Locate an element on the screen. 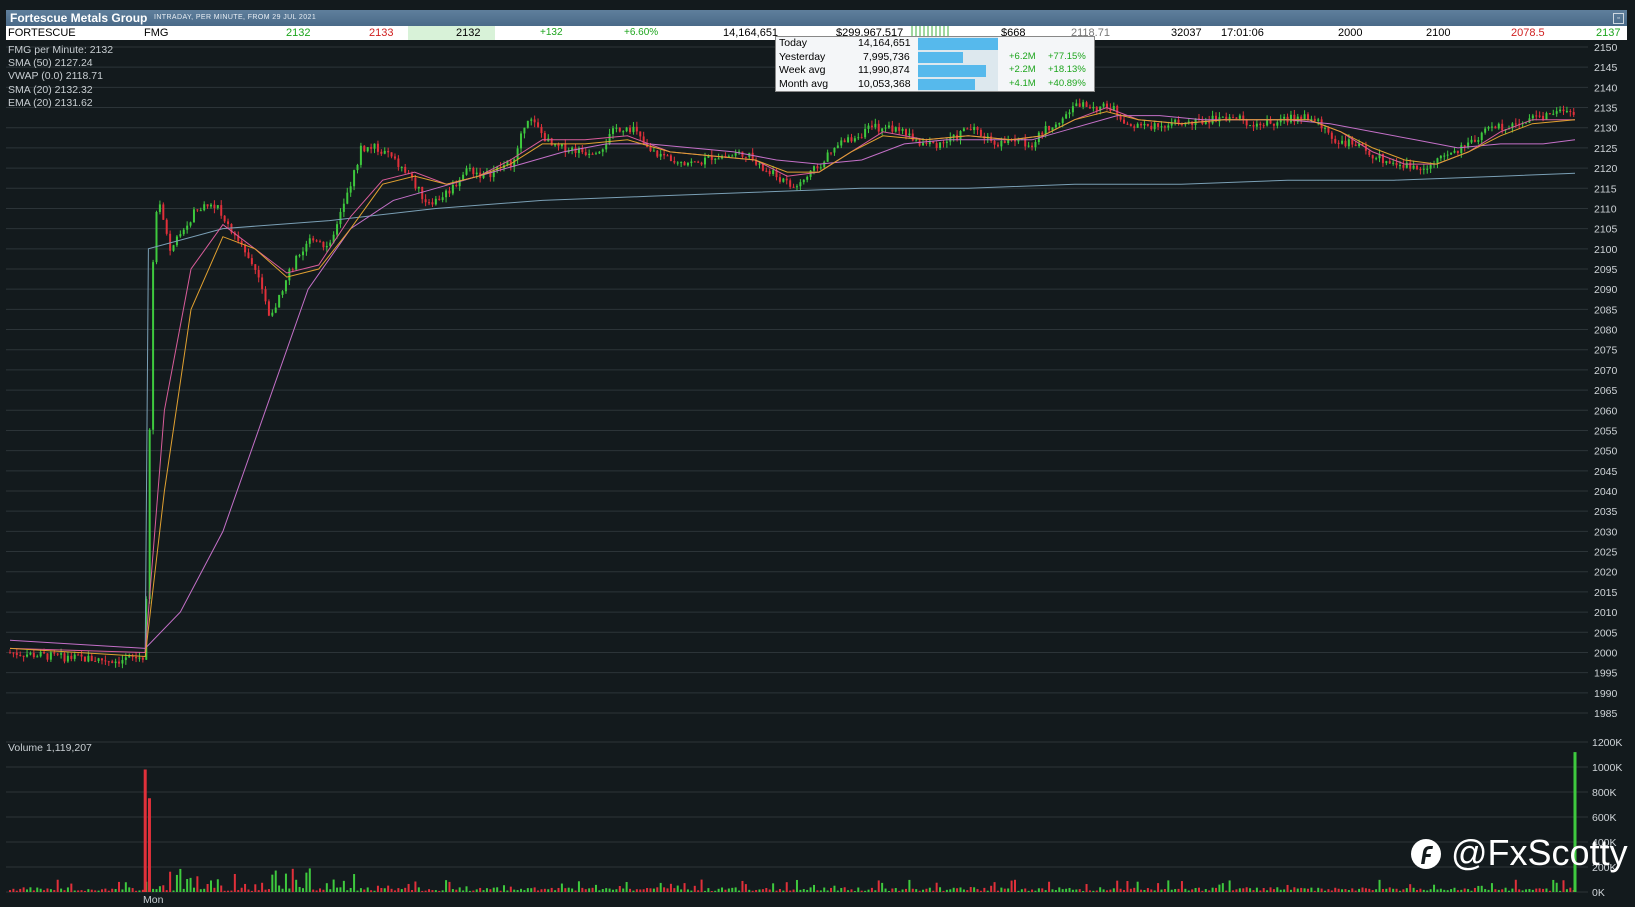  legend-ema20: EMA (20) 2131.62 is located at coordinates (50, 102).